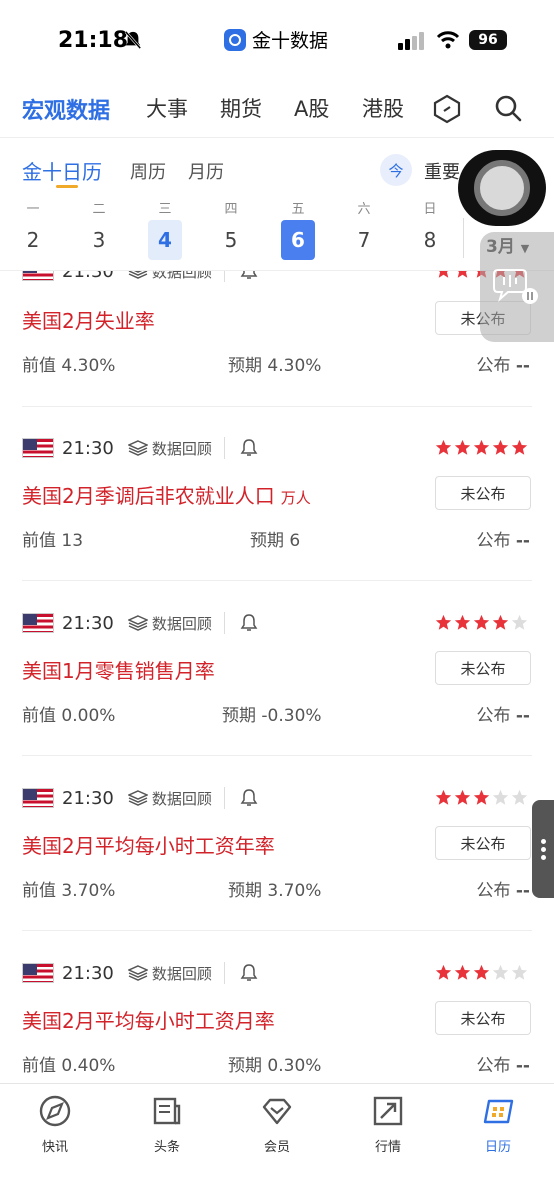 The height and width of the screenshot is (1200, 554). Describe the element at coordinates (388, 1124) in the screenshot. I see `tab-market: 行情` at that location.